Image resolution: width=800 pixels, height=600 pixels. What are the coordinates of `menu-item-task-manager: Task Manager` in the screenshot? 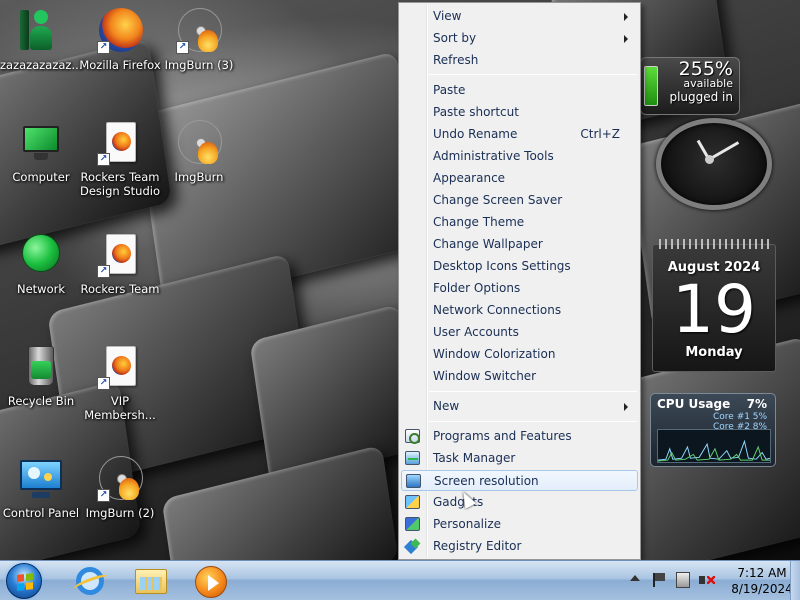 It's located at (519, 458).